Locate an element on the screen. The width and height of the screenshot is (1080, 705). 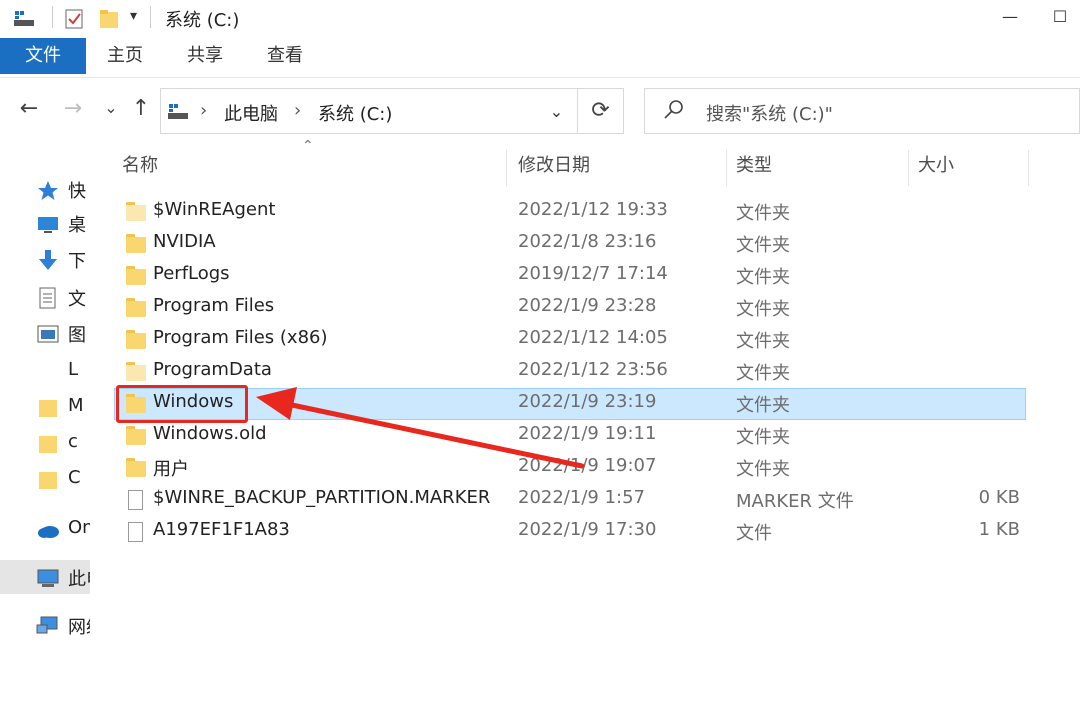
address-dropdown-button: ⌄ is located at coordinates (557, 111).